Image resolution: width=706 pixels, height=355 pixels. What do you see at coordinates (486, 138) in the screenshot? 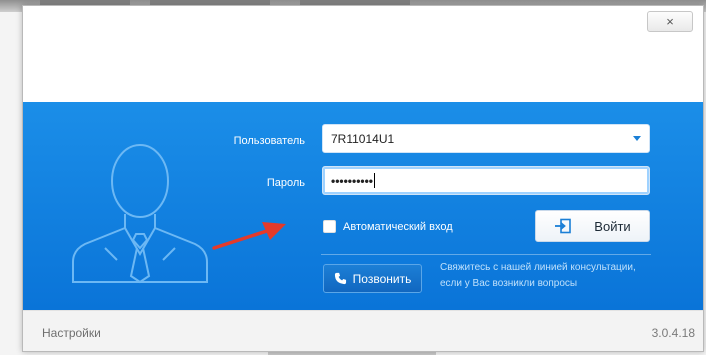
I see `username-field: 7R11014U1` at bounding box center [486, 138].